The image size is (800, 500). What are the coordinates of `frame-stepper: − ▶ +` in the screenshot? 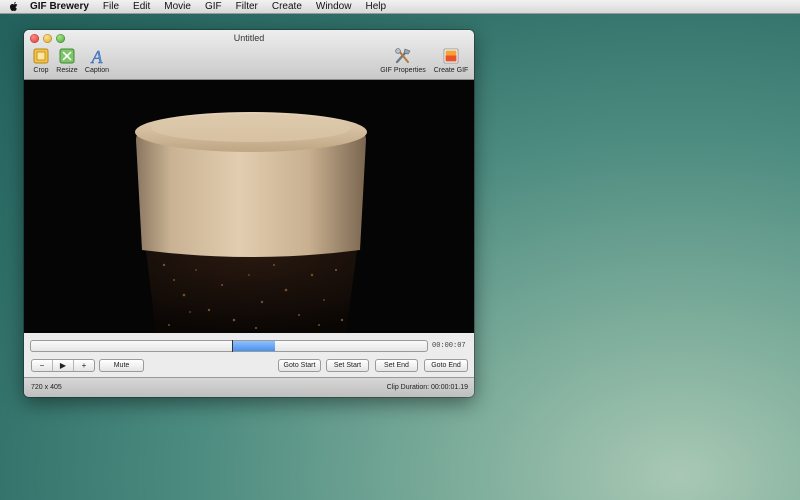 It's located at (63, 365).